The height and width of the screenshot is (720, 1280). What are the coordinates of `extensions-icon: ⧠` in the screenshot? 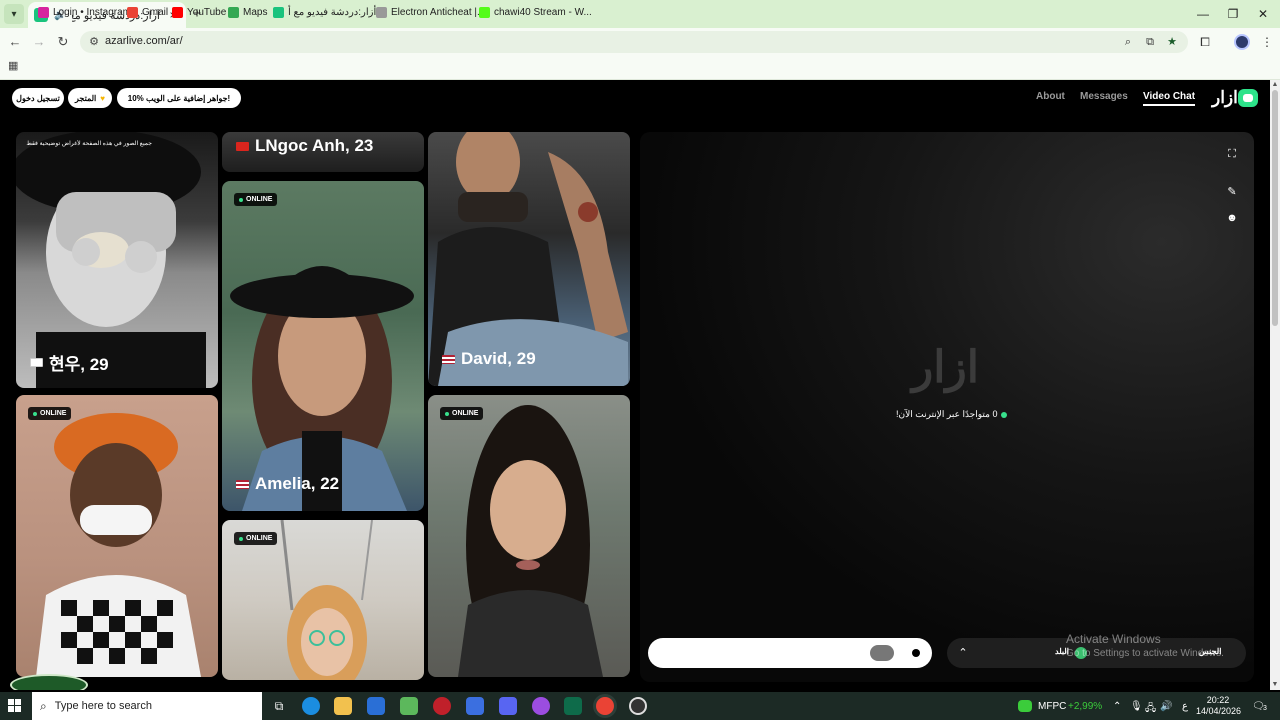 It's located at (1205, 42).